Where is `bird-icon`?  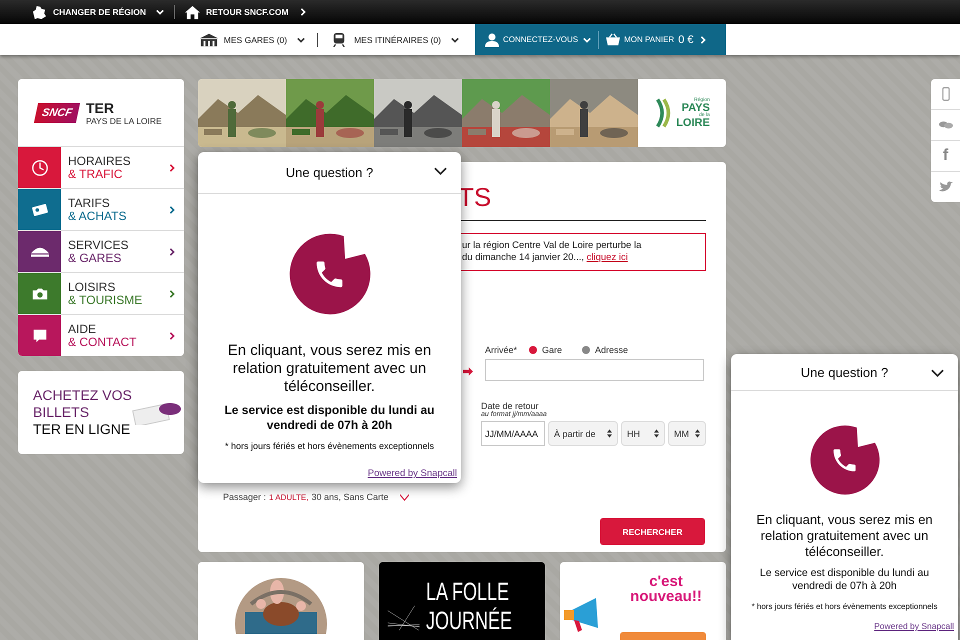 bird-icon is located at coordinates (945, 187).